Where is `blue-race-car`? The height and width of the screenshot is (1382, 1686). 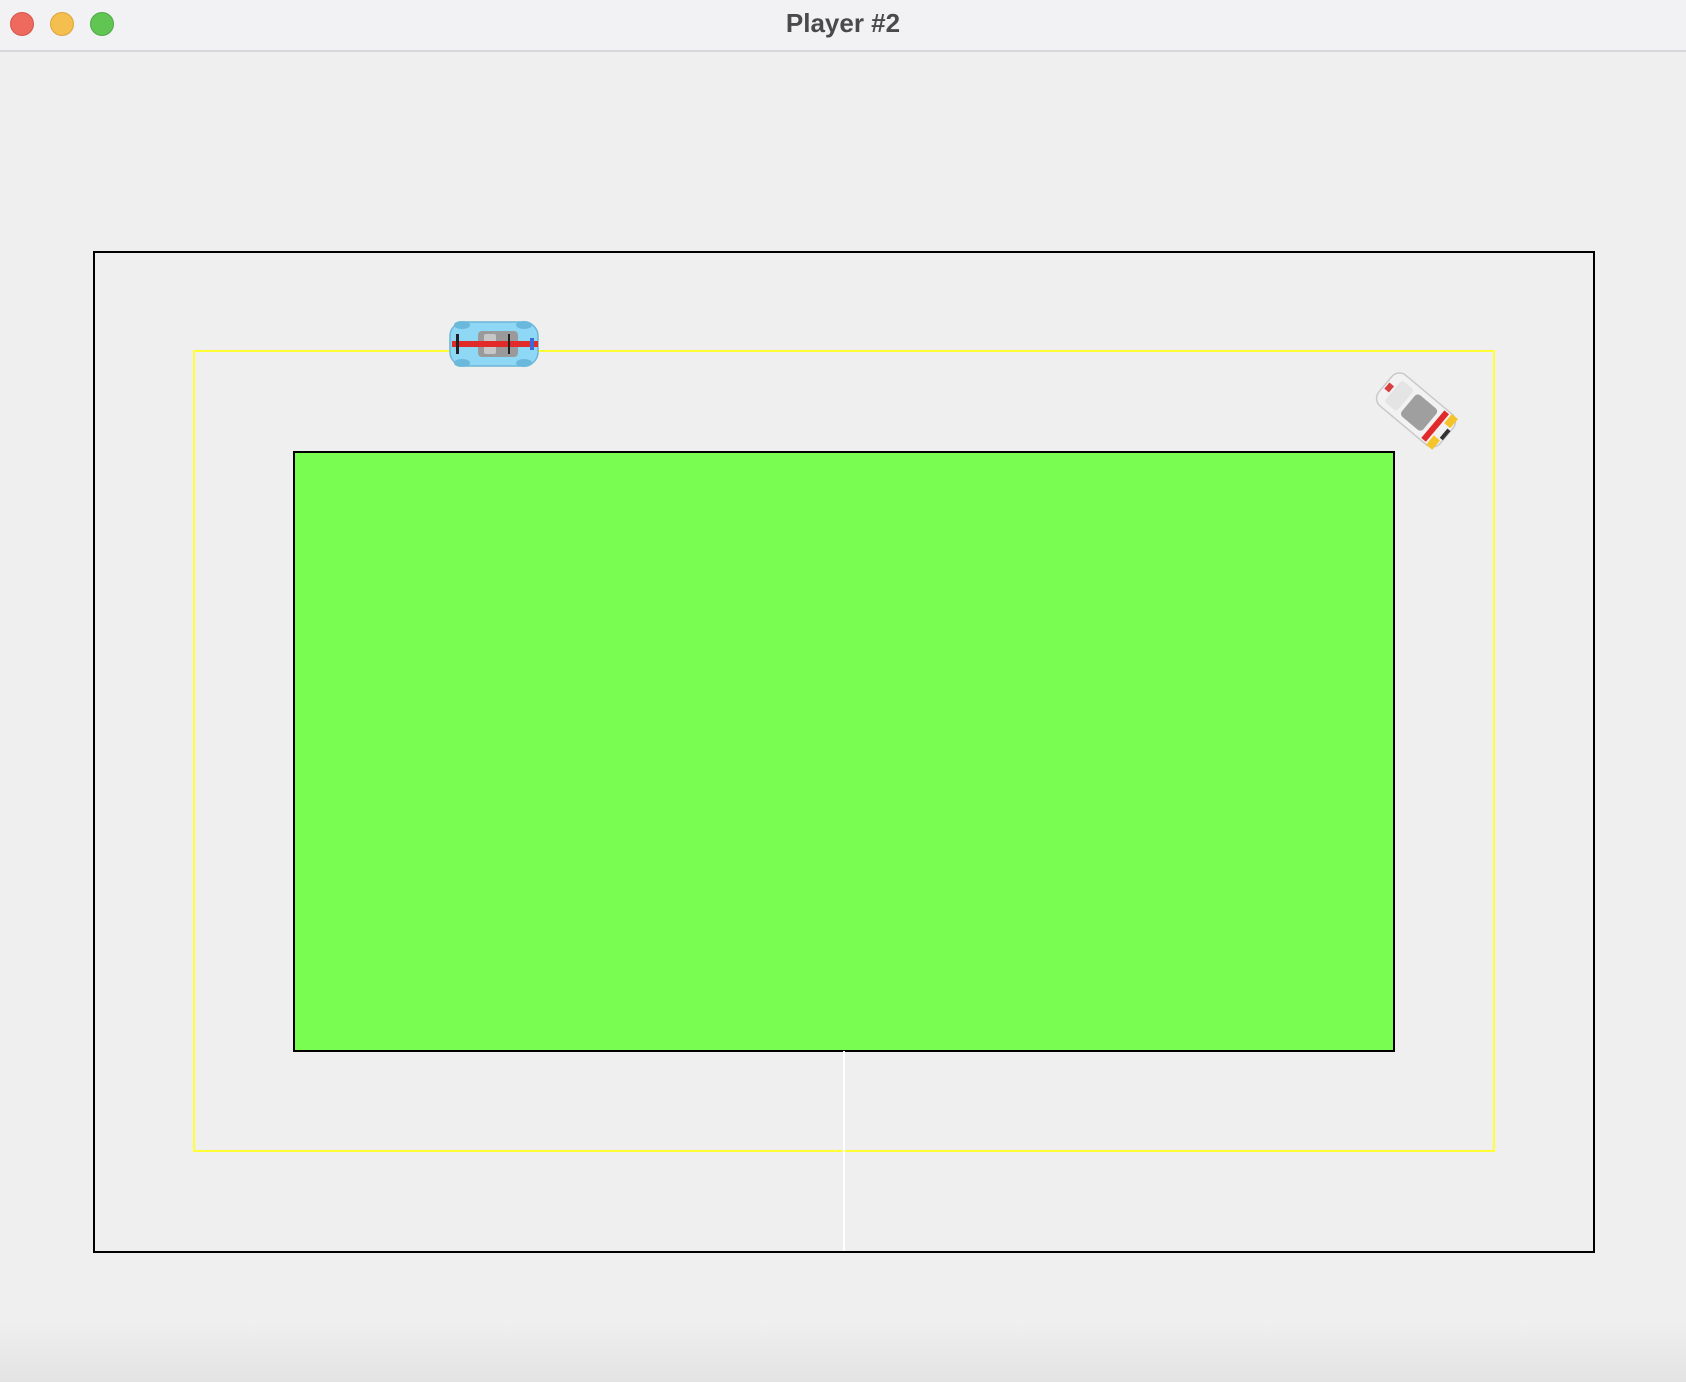 blue-race-car is located at coordinates (494, 344).